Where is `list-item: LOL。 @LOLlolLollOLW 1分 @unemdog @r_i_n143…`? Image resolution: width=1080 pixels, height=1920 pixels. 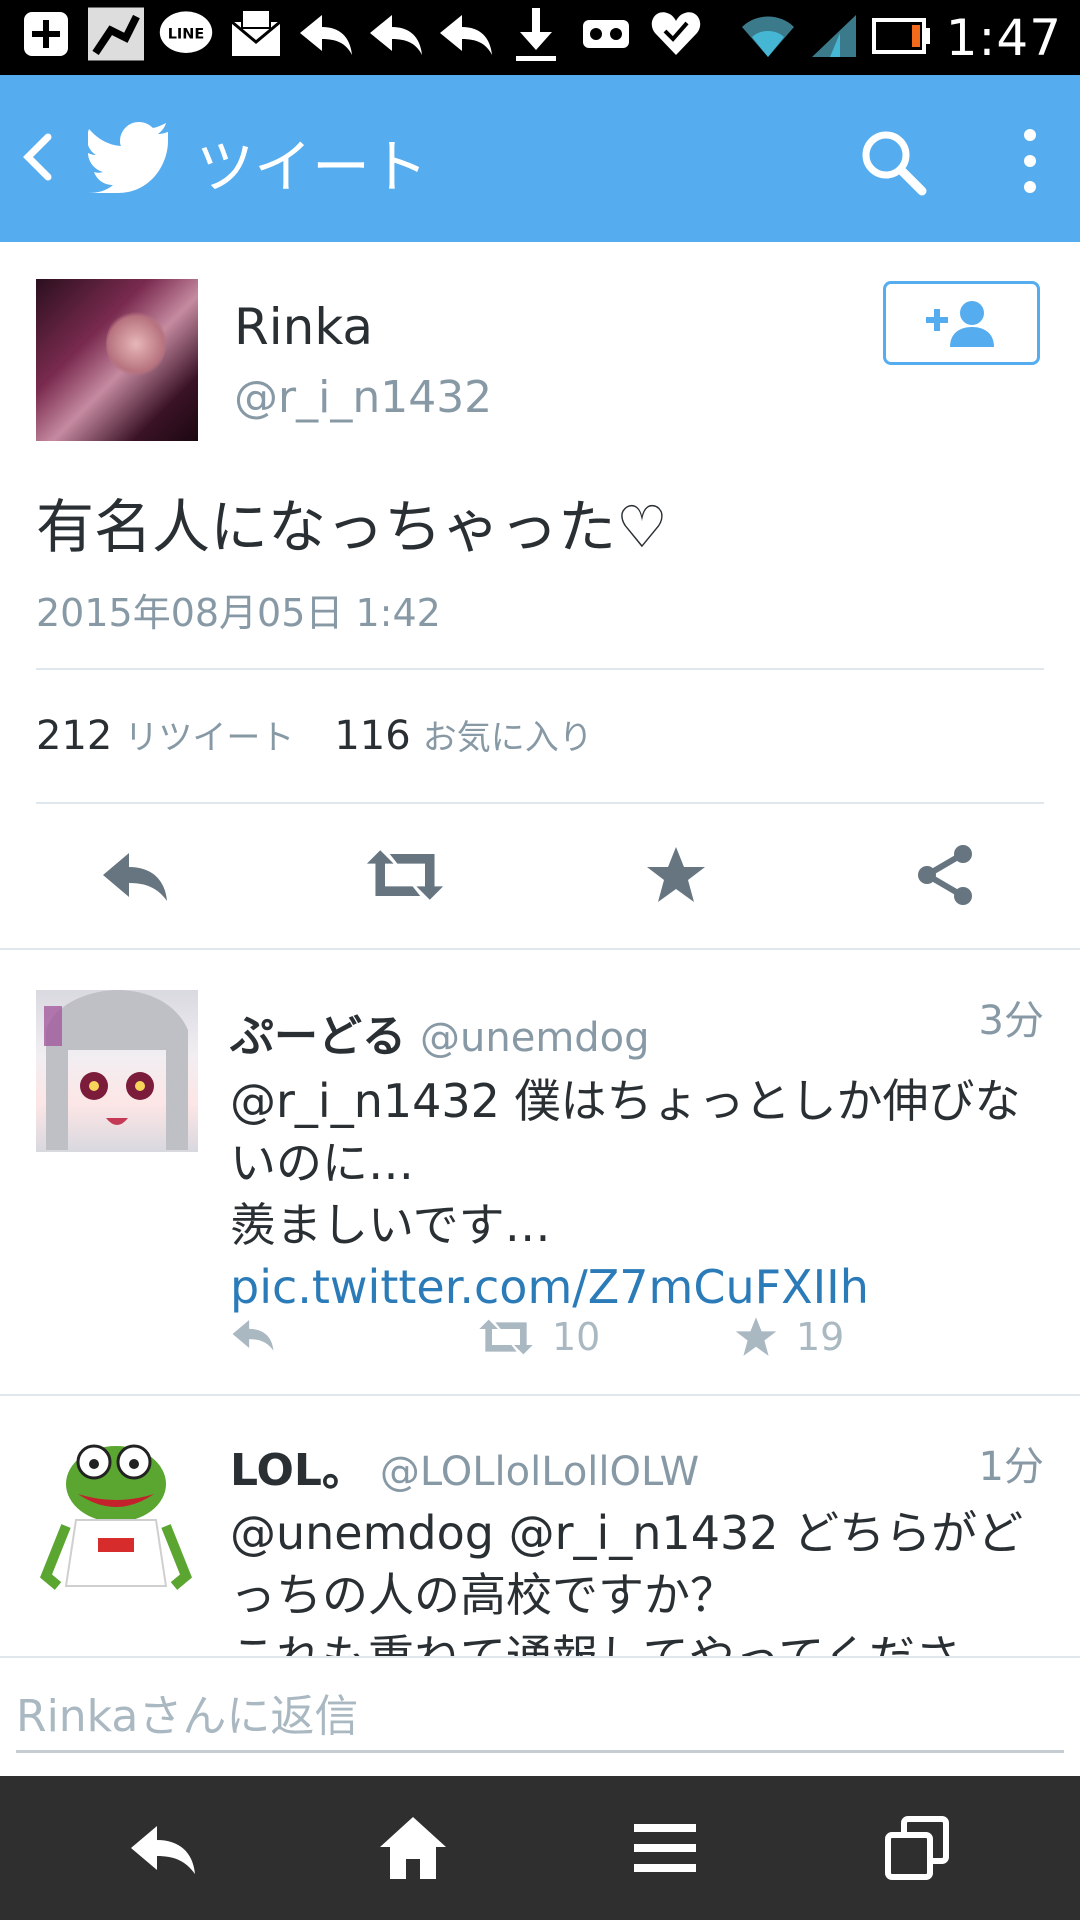 list-item: LOL。 @LOLlolLollOLW 1分 @unemdog @r_i_n143… is located at coordinates (540, 1526).